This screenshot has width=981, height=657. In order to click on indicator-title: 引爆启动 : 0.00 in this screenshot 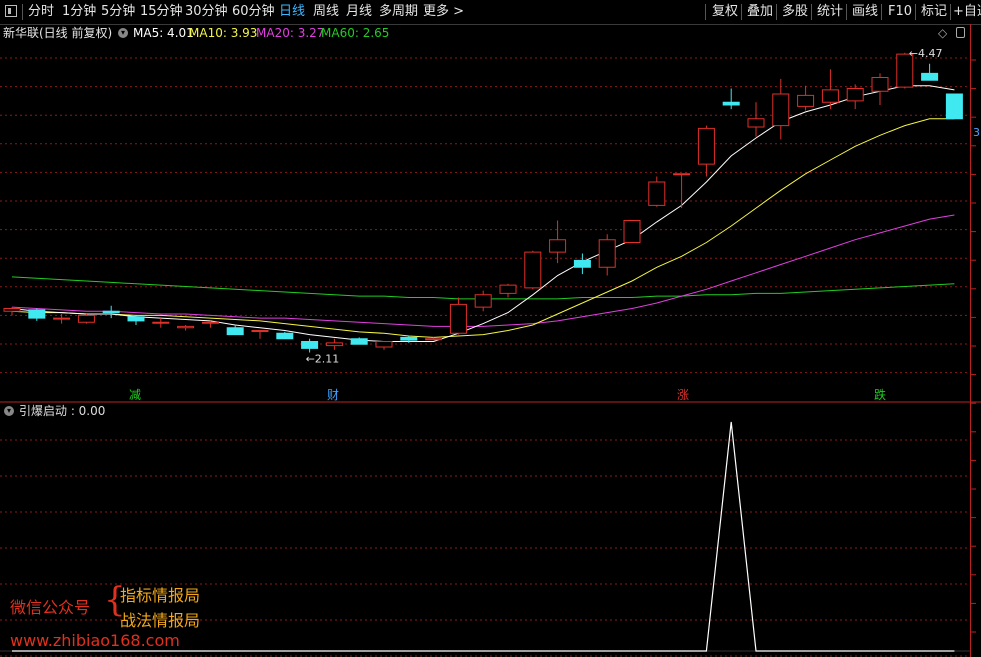, I will do `click(62, 411)`.